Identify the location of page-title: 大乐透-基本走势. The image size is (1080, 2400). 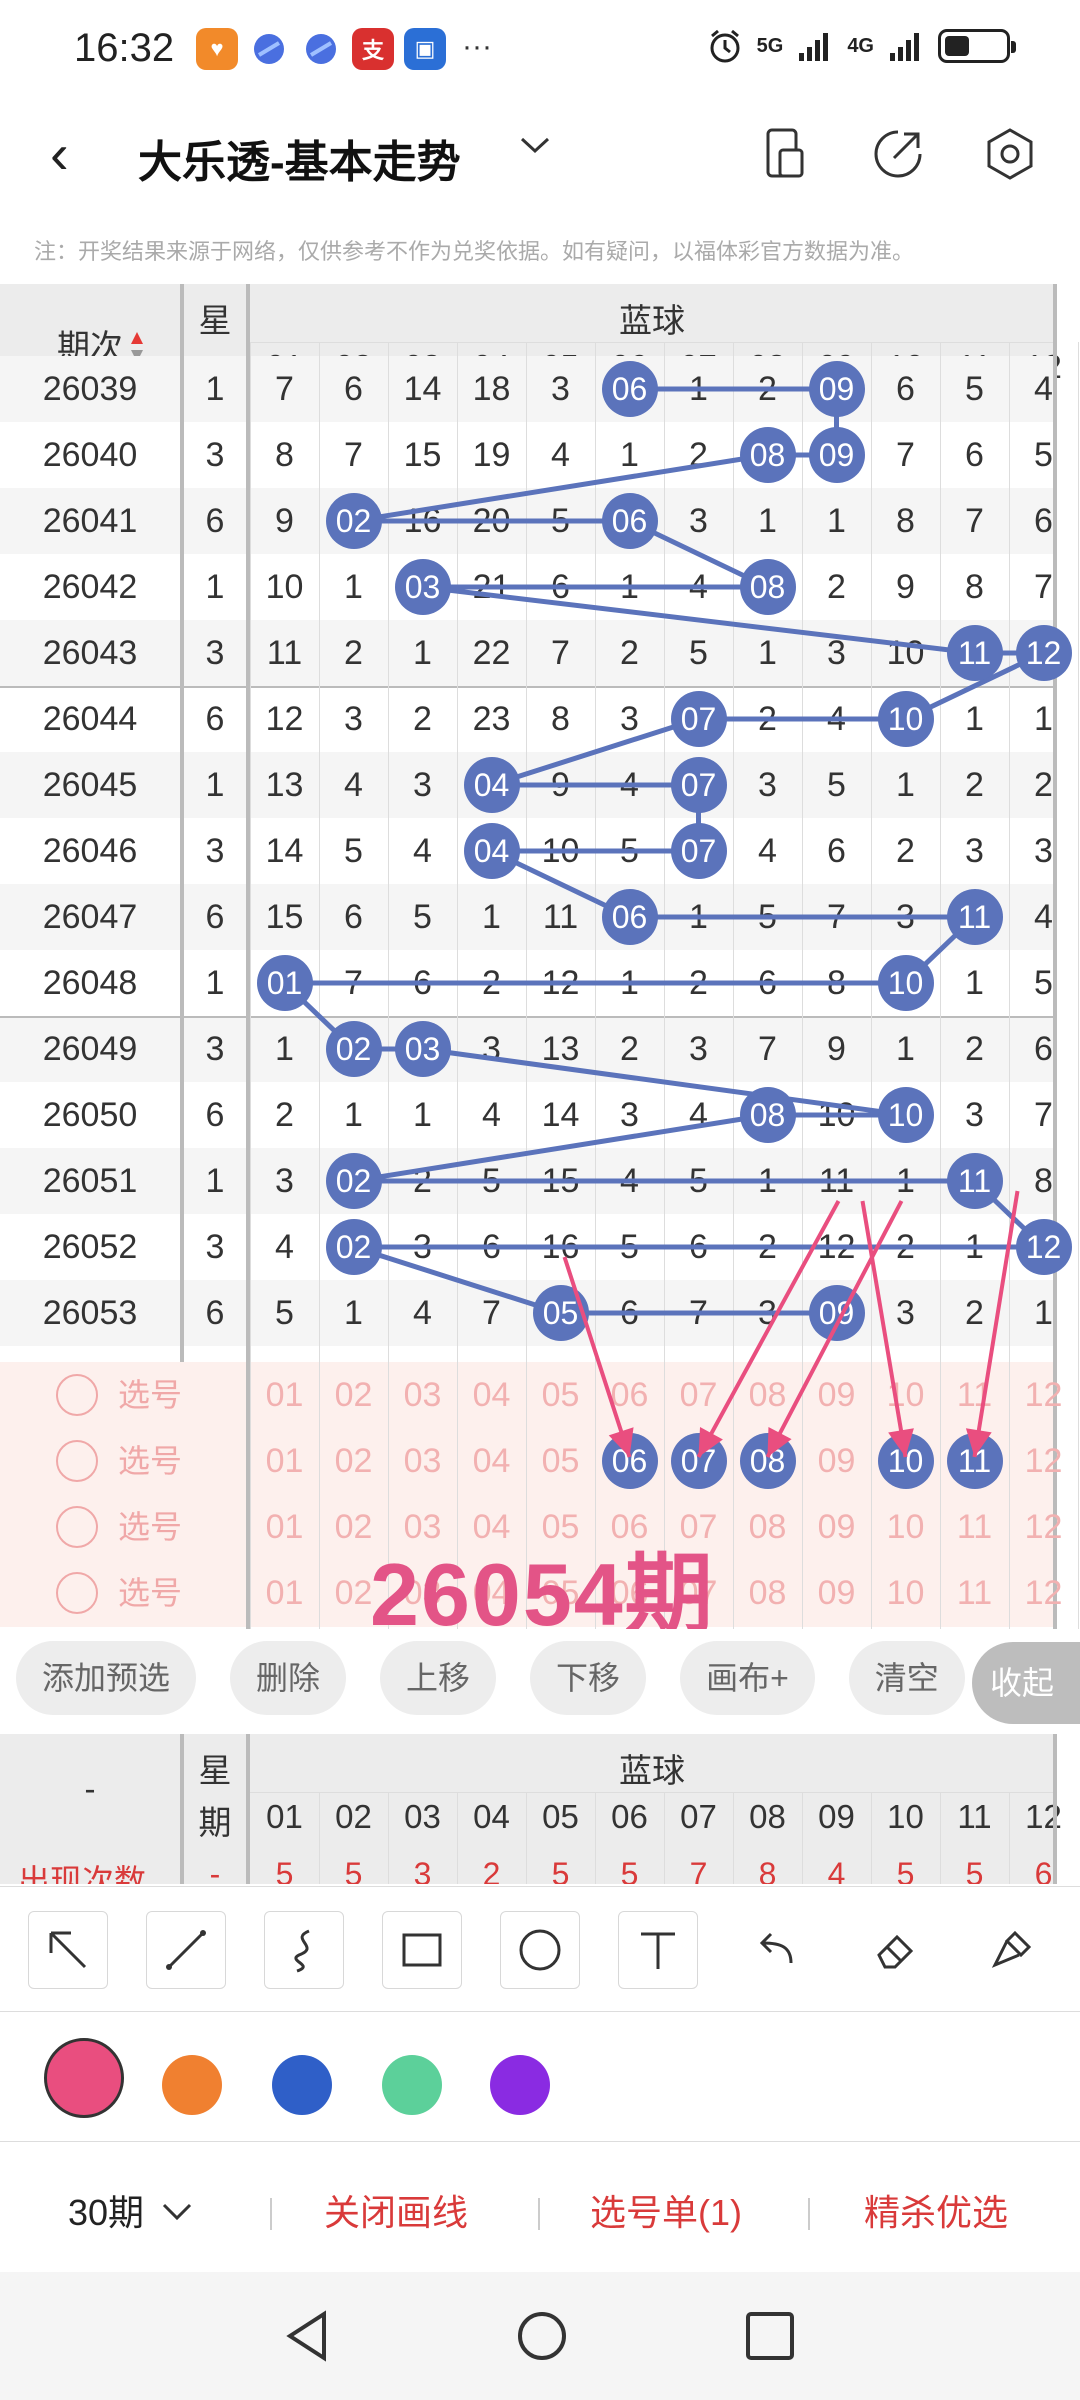
(299, 158).